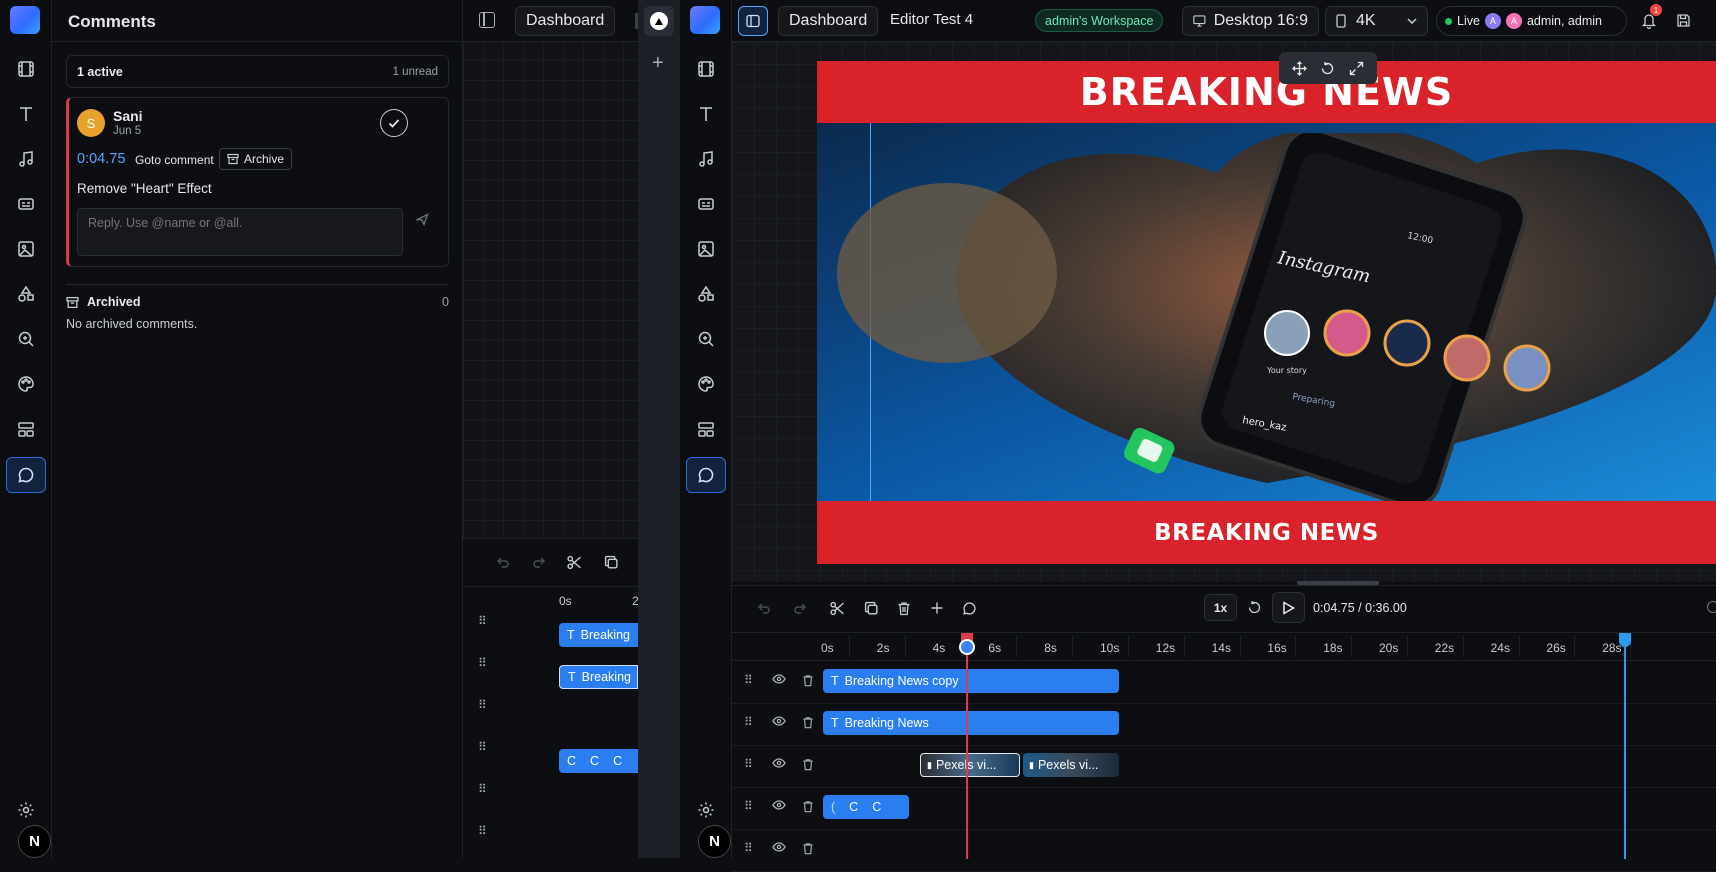 The height and width of the screenshot is (872, 1716). Describe the element at coordinates (598, 635) in the screenshot. I see `mid-clip-breaking: T Breaking` at that location.